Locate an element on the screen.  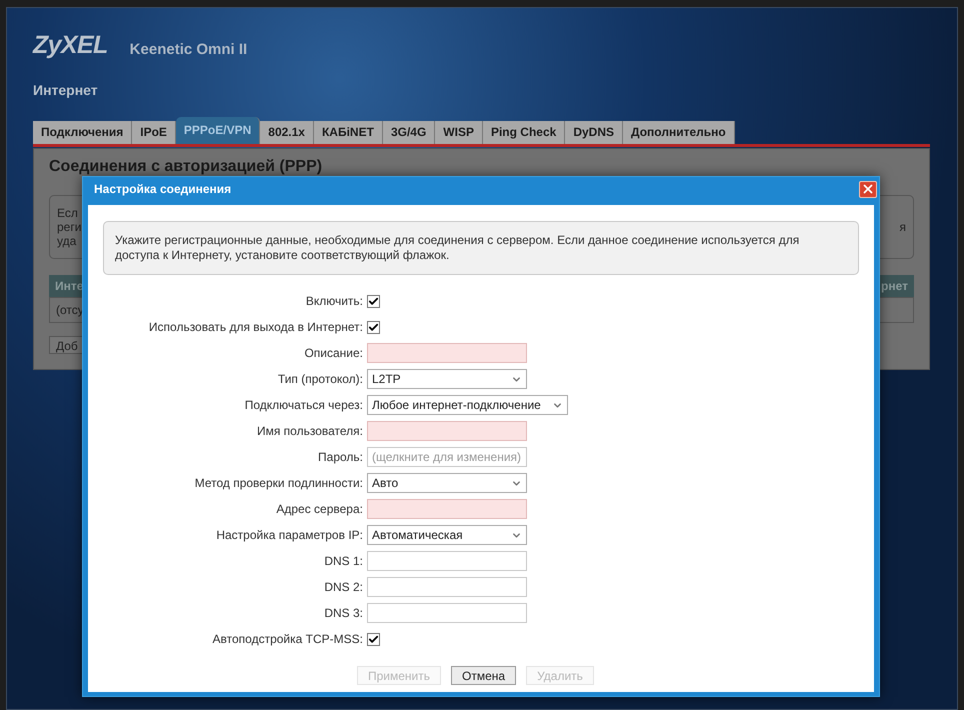
panel-title: Соединения с авторизацией (PPP) is located at coordinates (186, 166).